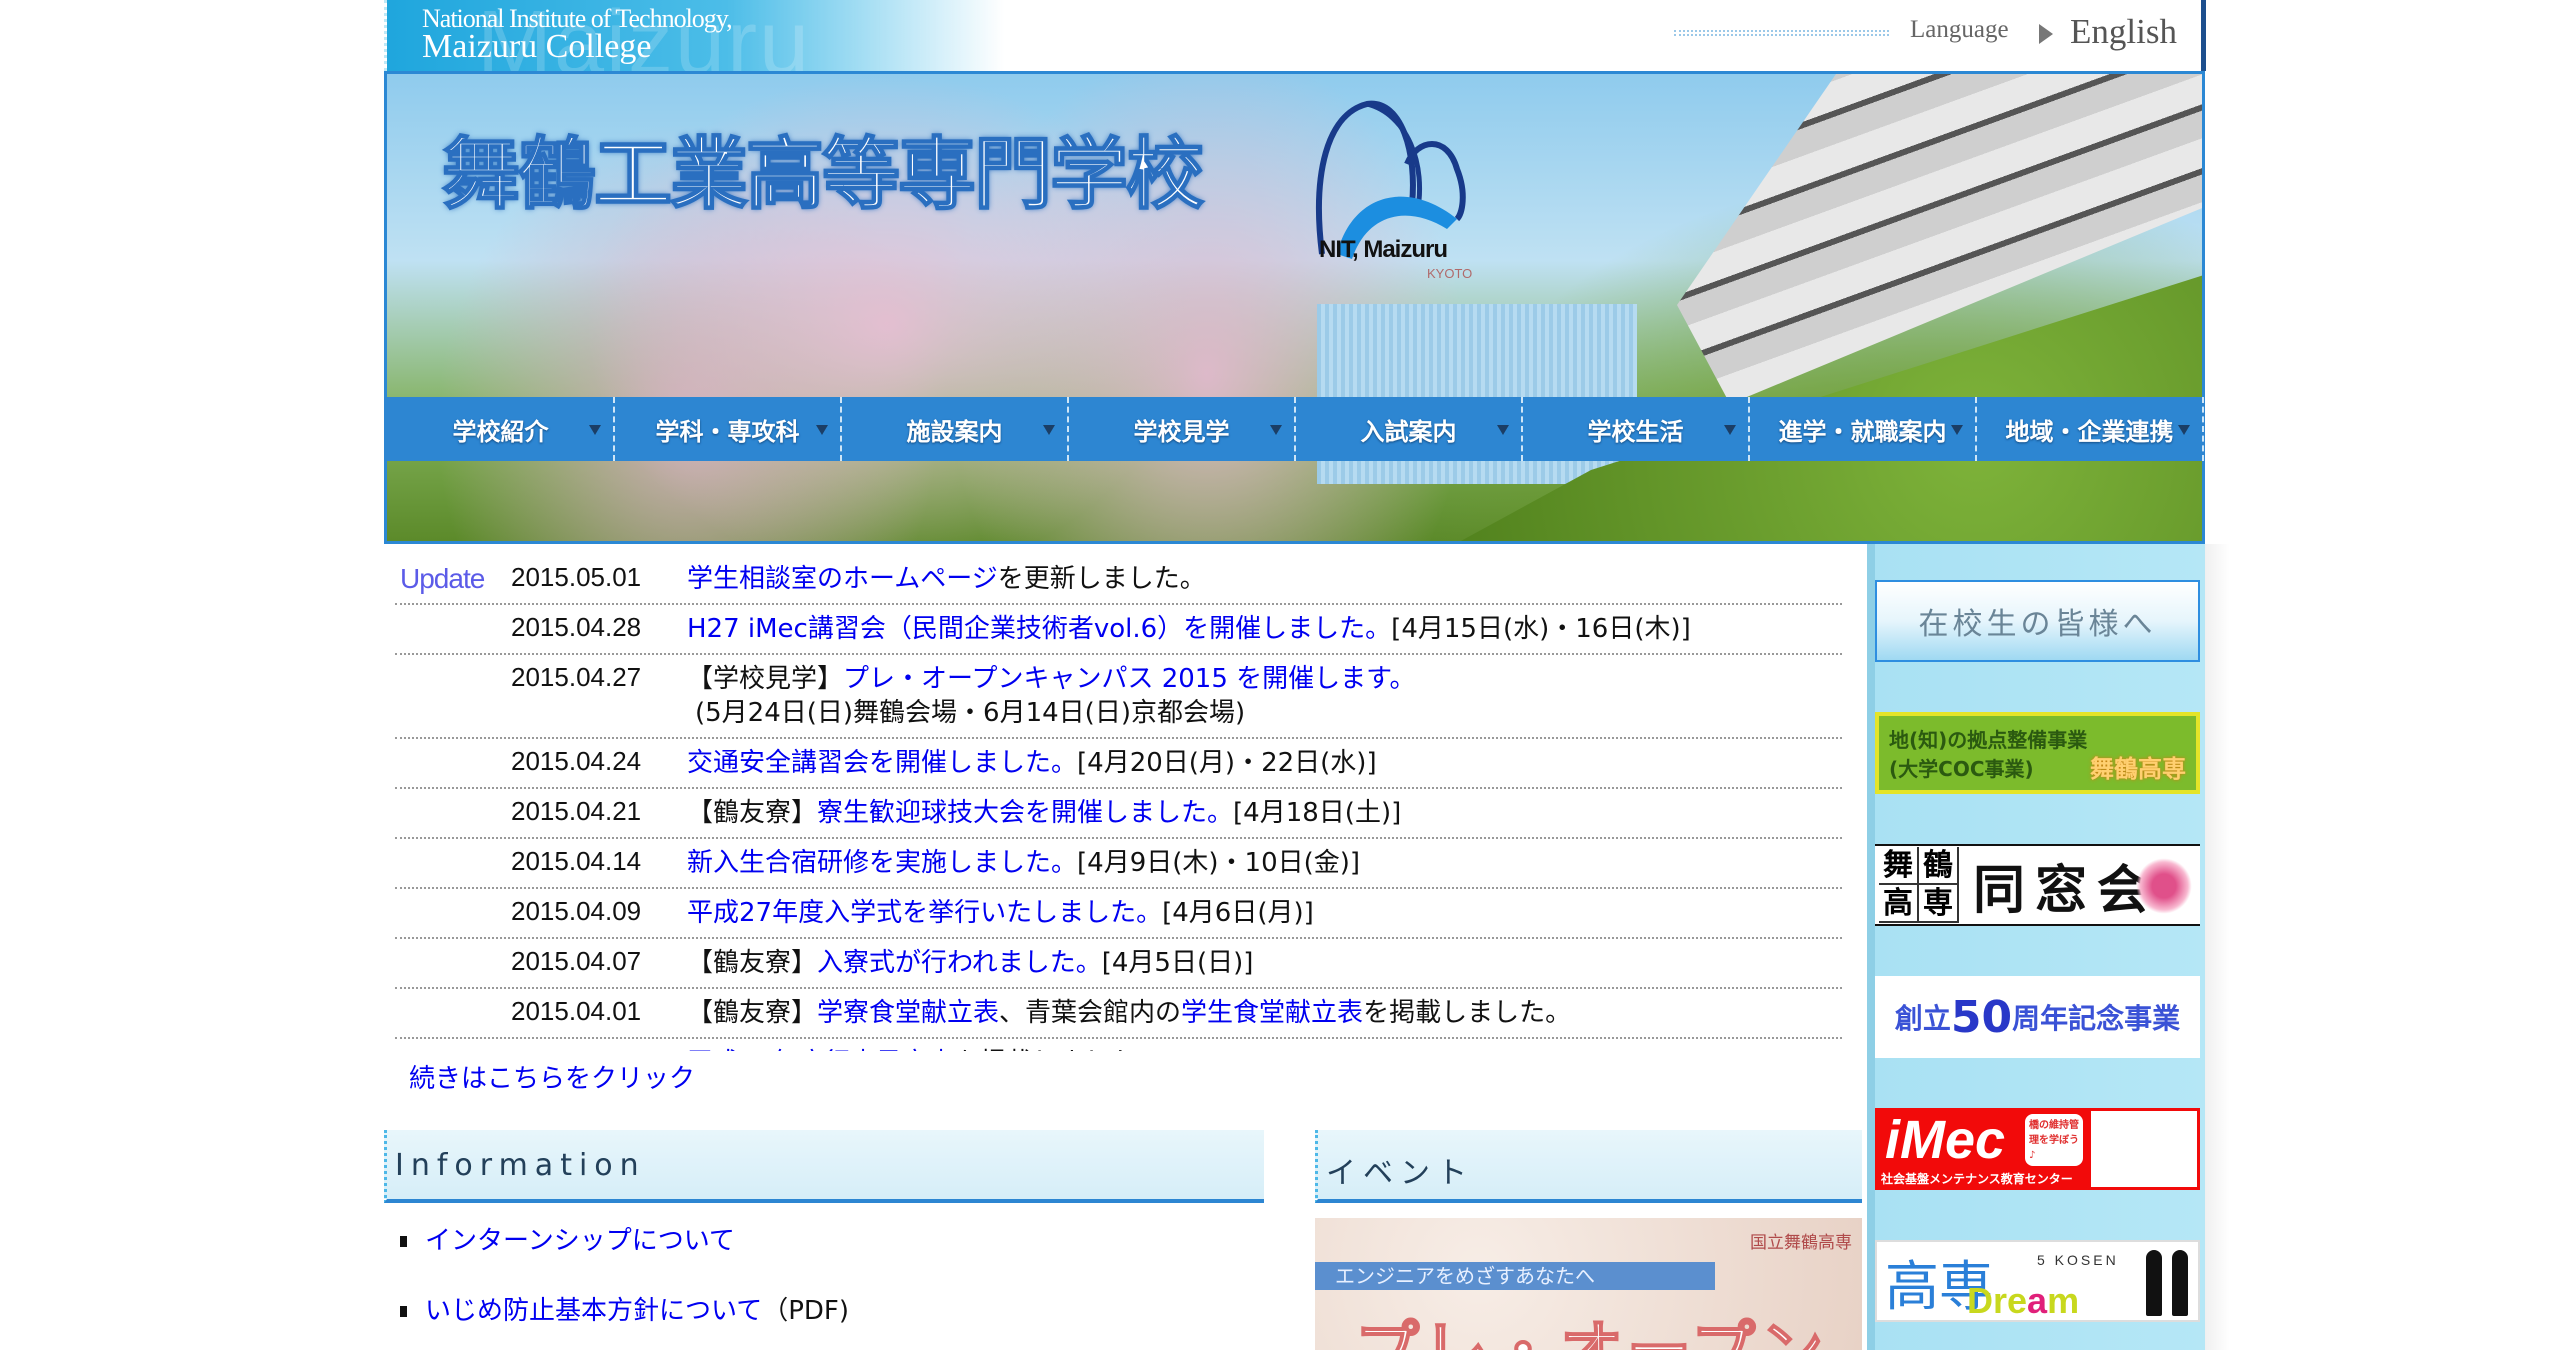  What do you see at coordinates (1939, 866) in the screenshot?
I see `alumni-char: 鶴` at bounding box center [1939, 866].